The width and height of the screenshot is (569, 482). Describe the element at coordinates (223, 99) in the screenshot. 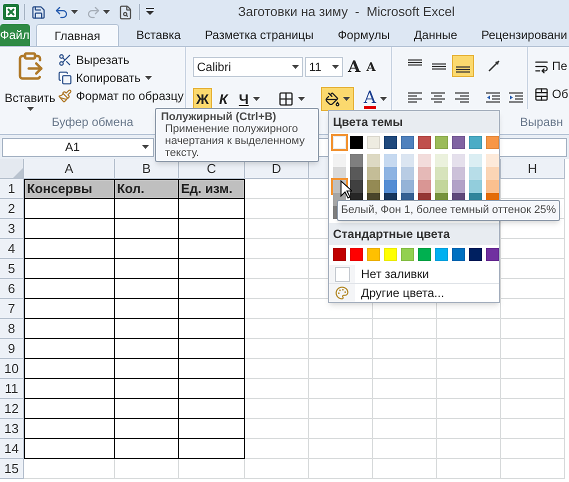

I see `italic-button: К` at that location.